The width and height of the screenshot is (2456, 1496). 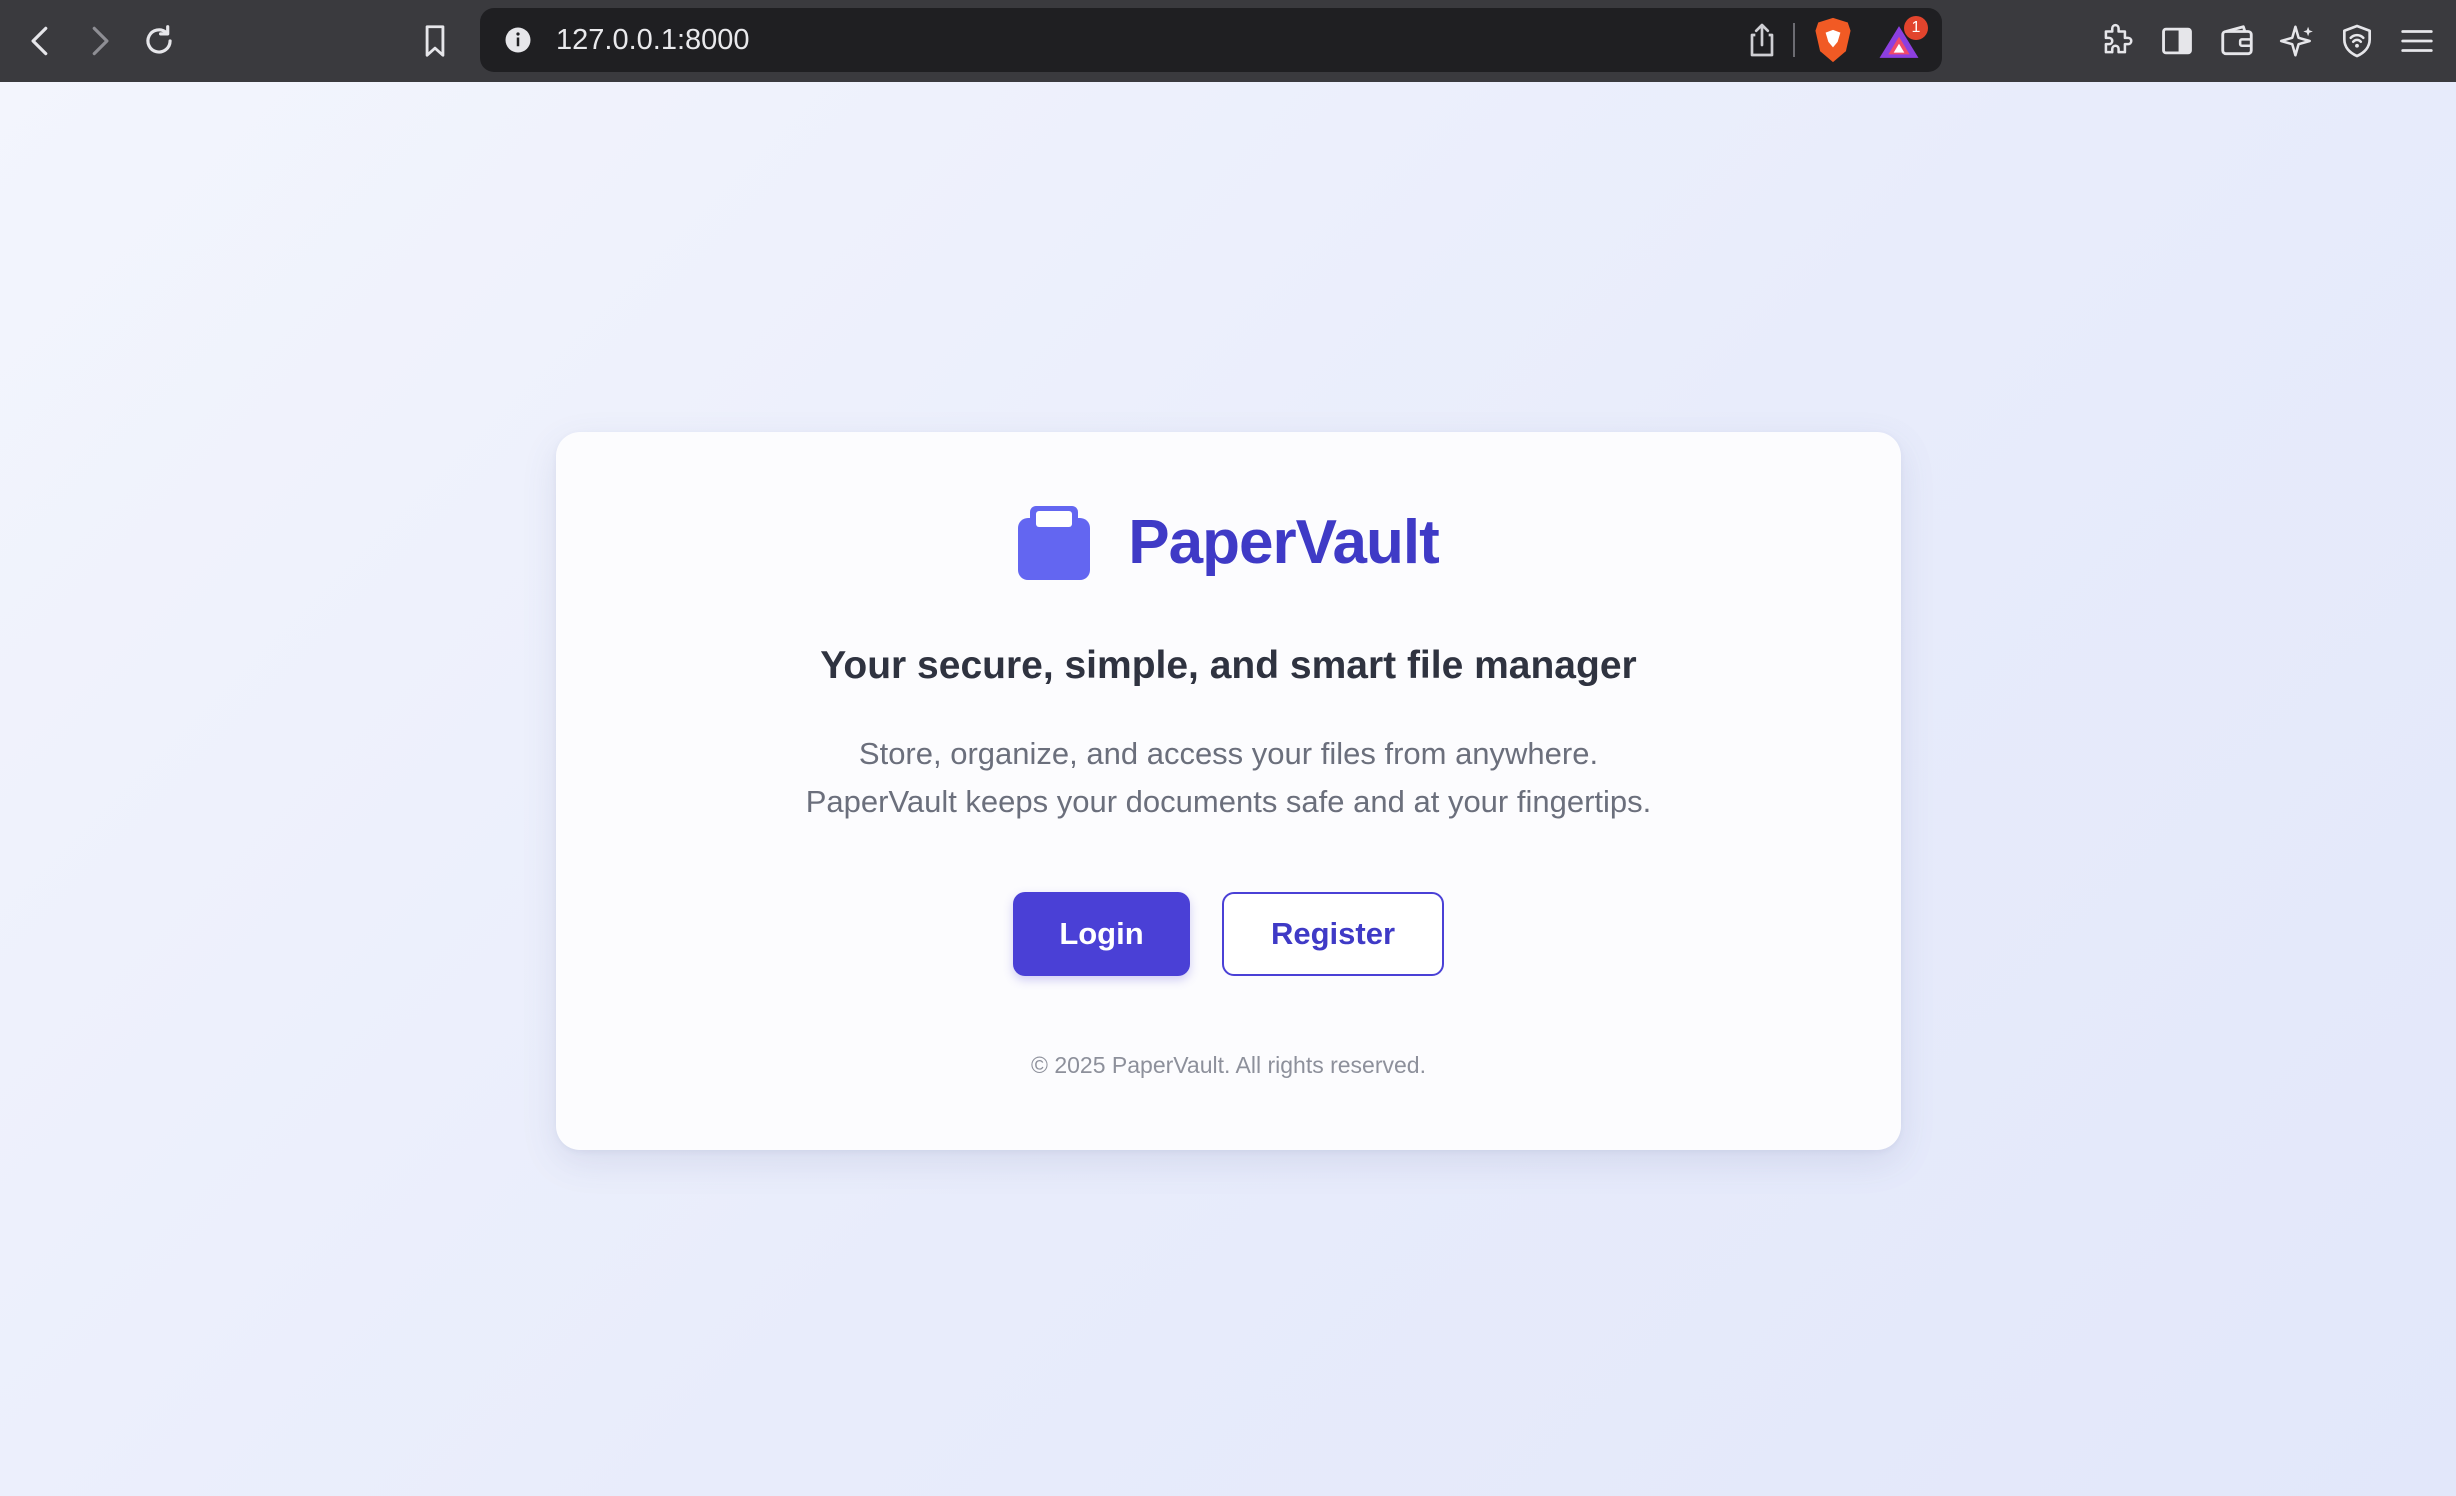 I want to click on address-bar-divider, so click(x=1794, y=40).